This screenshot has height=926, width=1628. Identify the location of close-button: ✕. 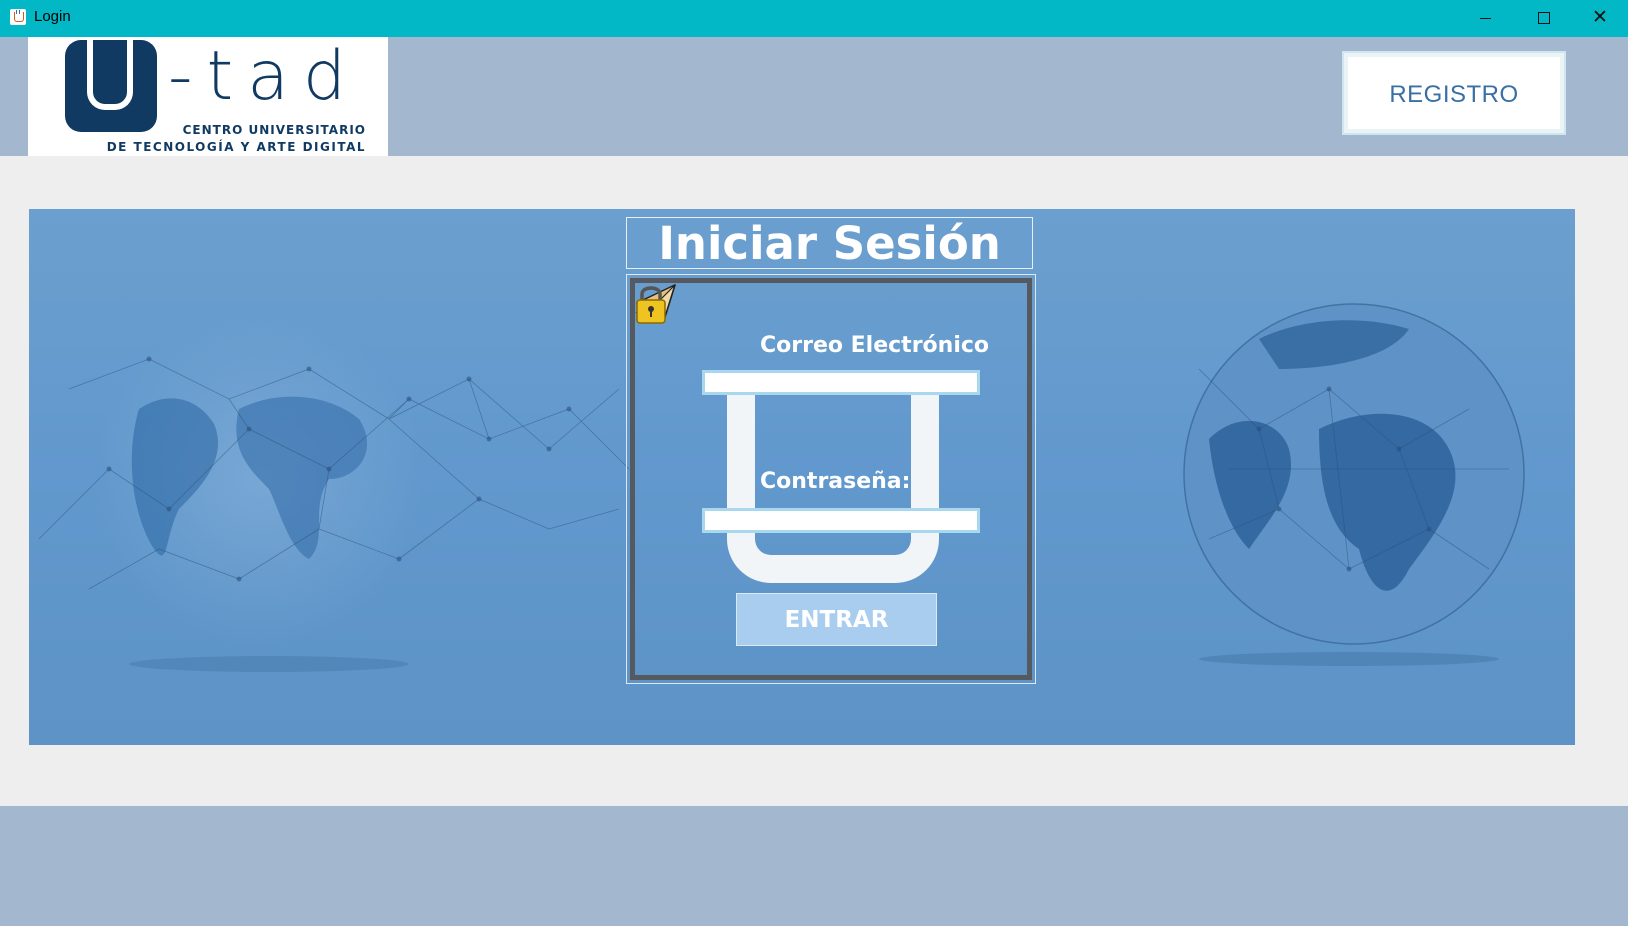
(1600, 18).